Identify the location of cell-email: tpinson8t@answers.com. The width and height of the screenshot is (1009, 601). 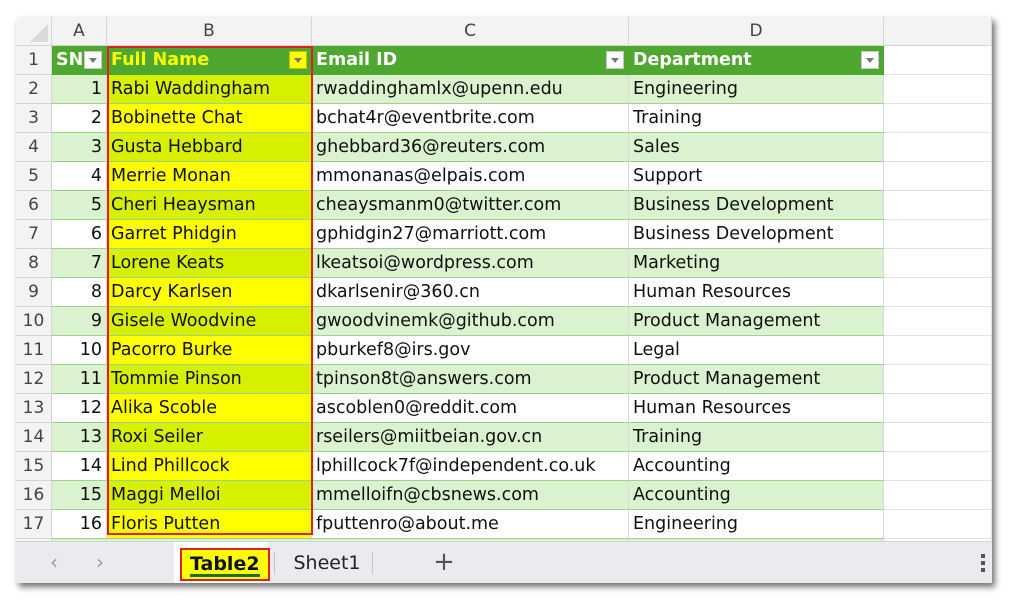
(470, 379).